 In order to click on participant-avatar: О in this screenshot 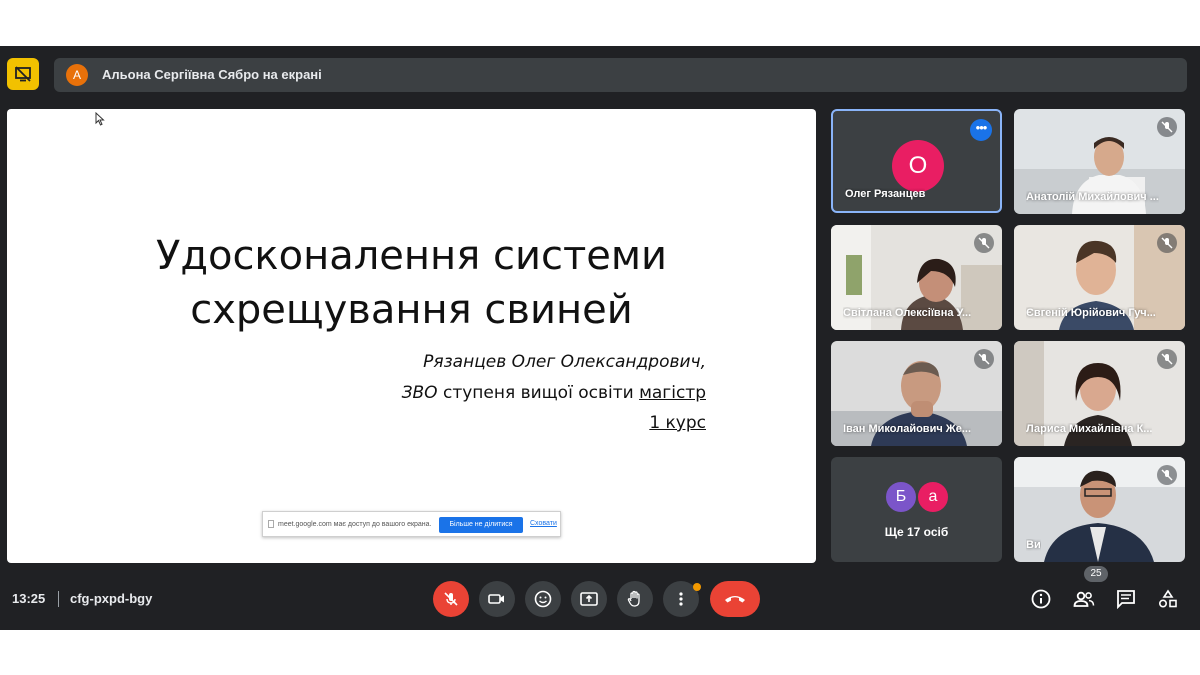, I will do `click(918, 166)`.